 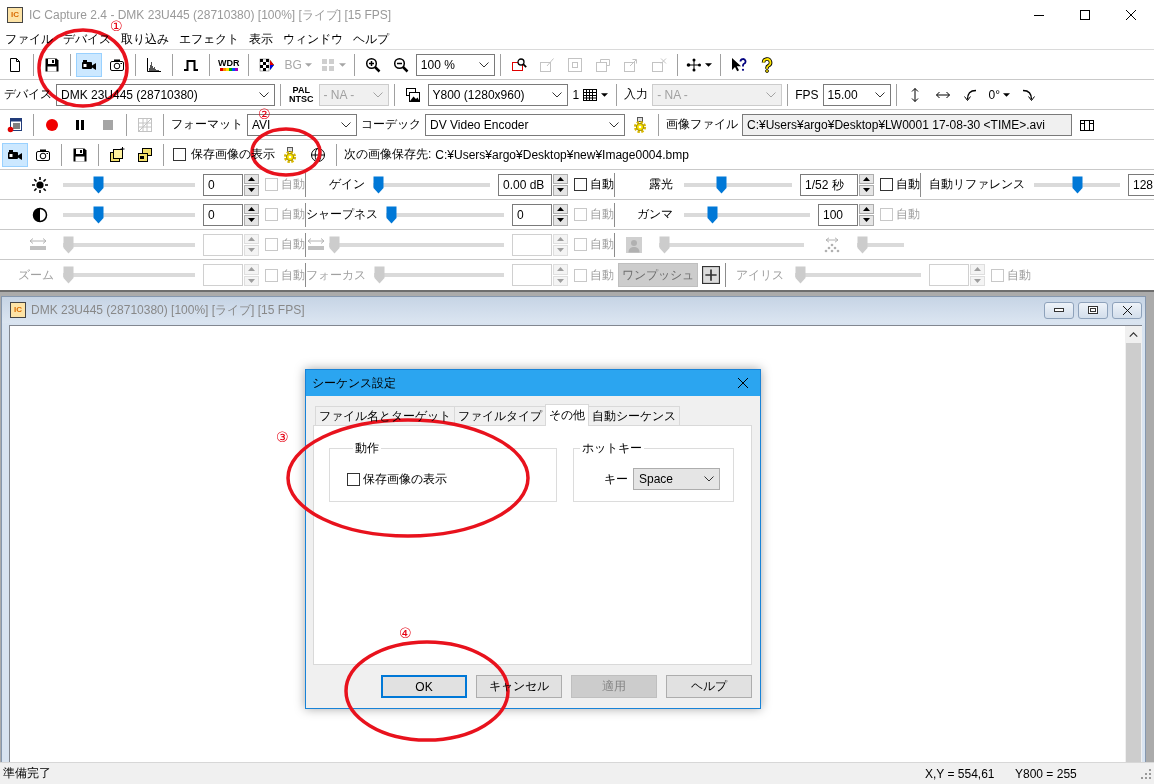 What do you see at coordinates (634, 415) in the screenshot?
I see `tab: 自動シーケンス` at bounding box center [634, 415].